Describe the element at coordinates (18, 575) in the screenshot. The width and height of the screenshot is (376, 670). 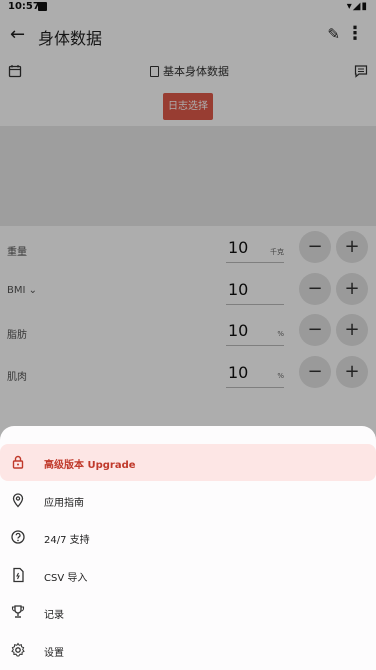
I see `file-import-icon` at that location.